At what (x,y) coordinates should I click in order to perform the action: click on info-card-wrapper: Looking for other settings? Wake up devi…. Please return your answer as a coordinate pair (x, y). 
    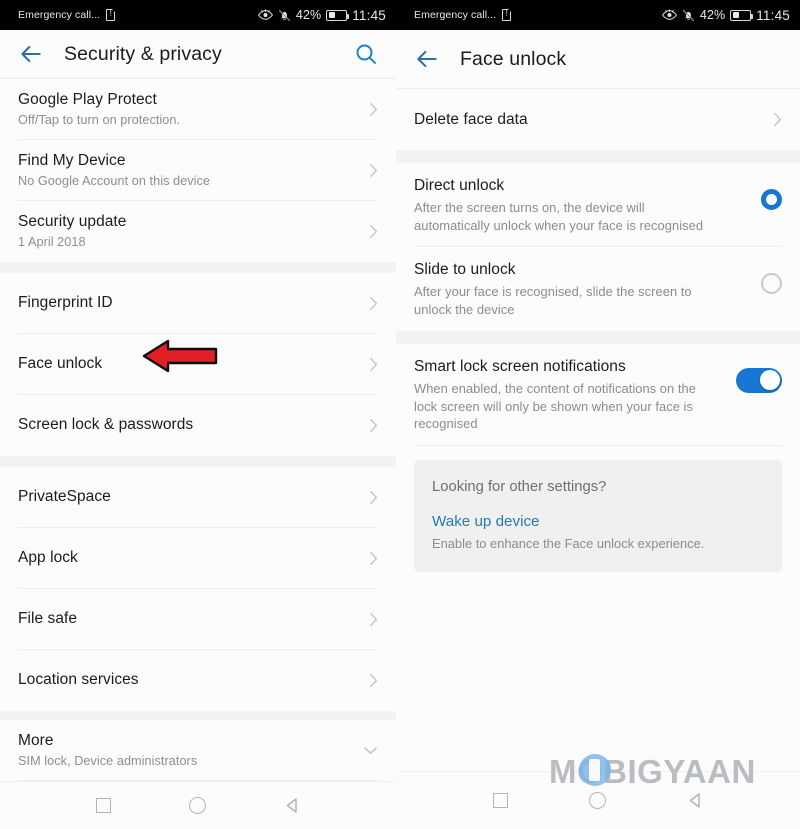
    Looking at the image, I should click on (598, 508).